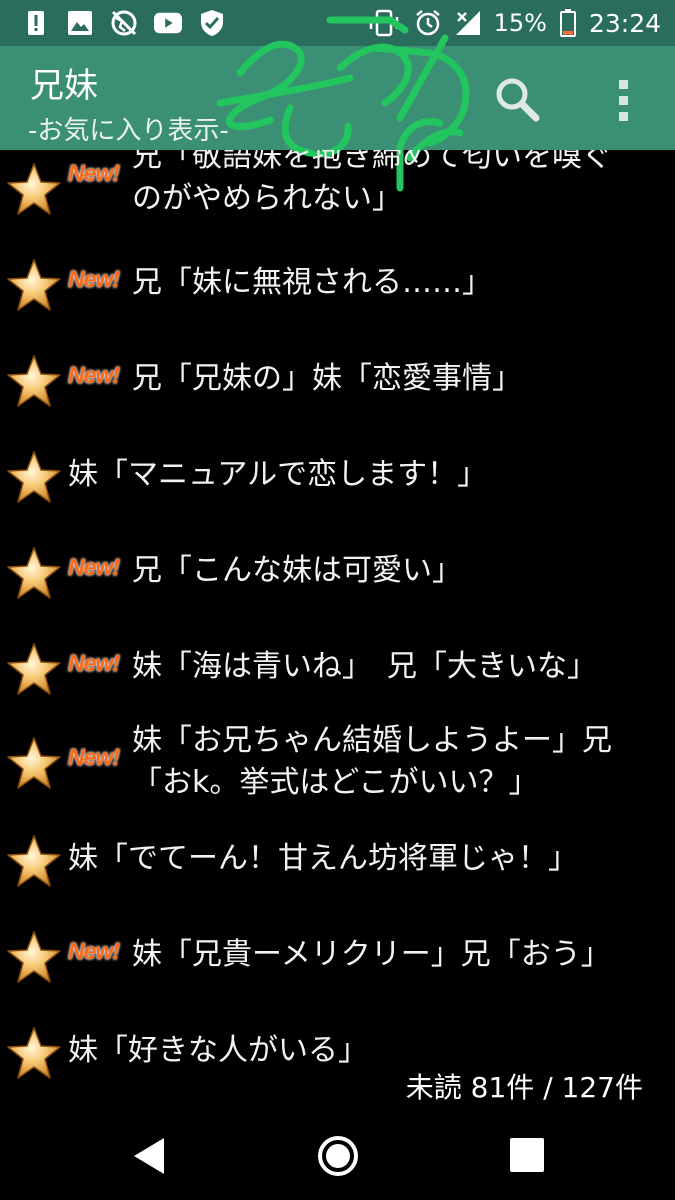 The height and width of the screenshot is (1200, 675). I want to click on list-item: New! 妹「海は青いね」 兄「大きいな」, so click(337, 678).